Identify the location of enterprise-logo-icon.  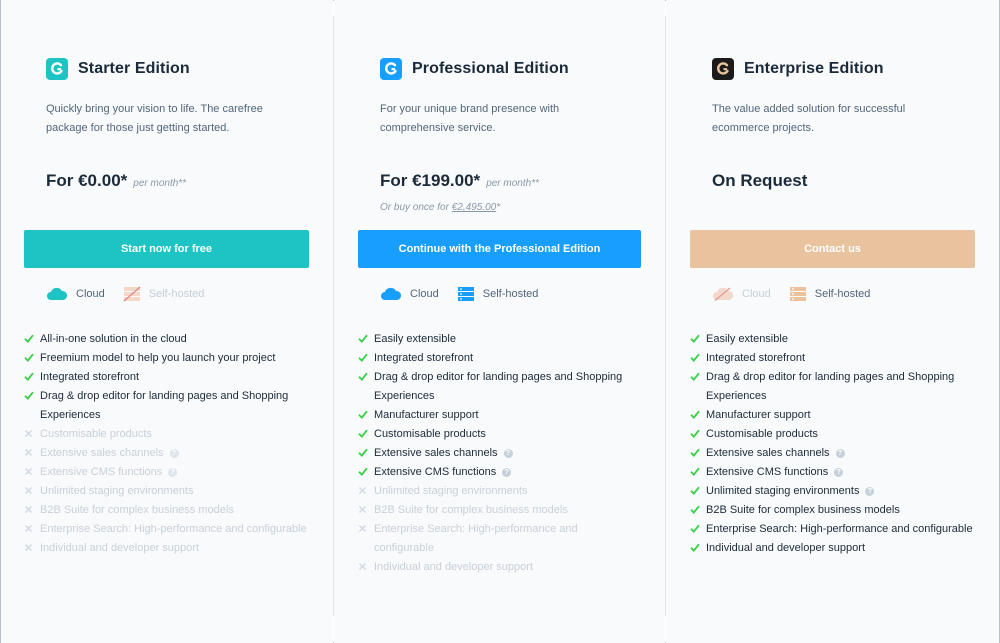
(723, 69).